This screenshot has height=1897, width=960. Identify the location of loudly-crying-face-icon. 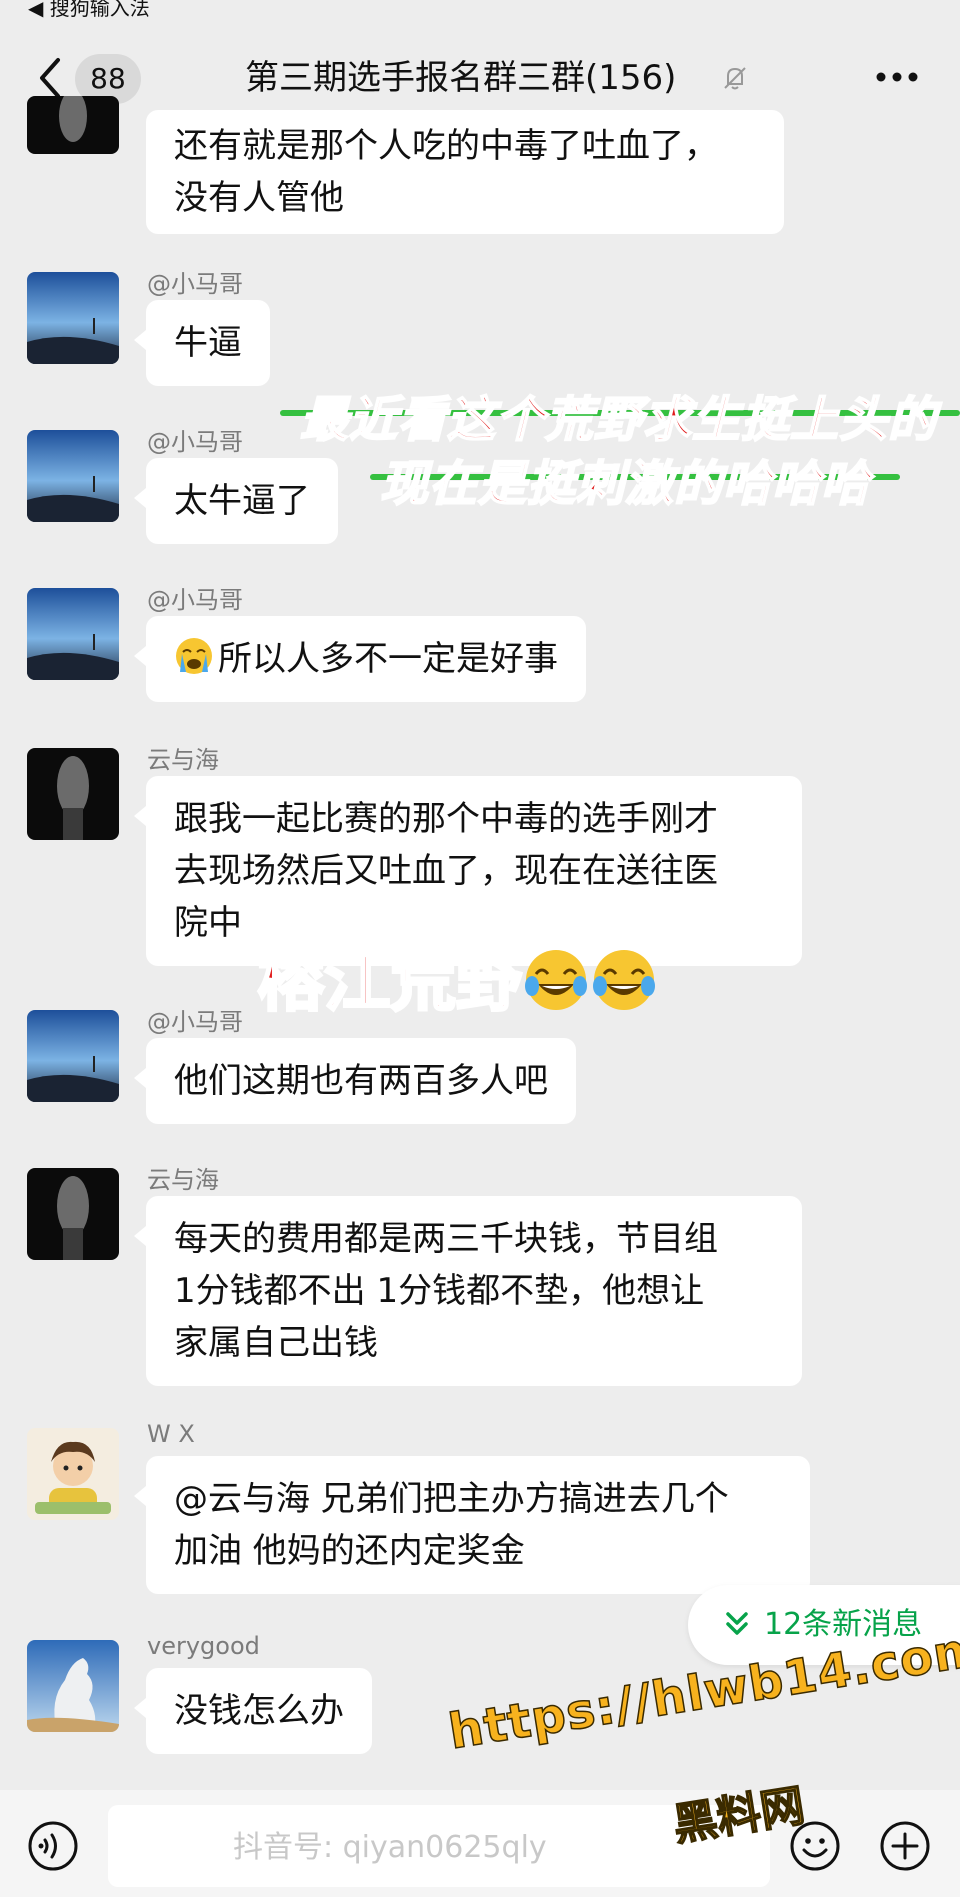
(194, 656).